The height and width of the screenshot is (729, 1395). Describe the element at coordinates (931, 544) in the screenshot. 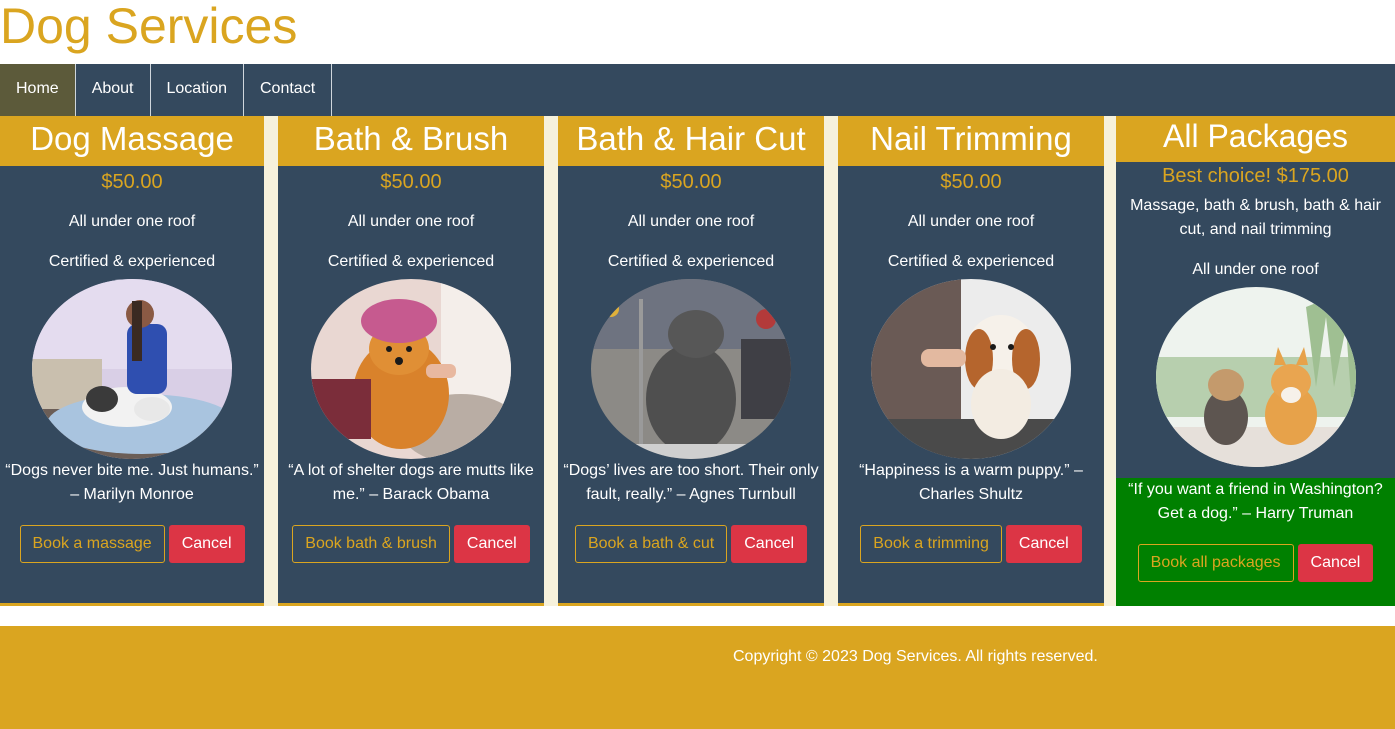

I see `book-trimming-button: Book a trimming` at that location.